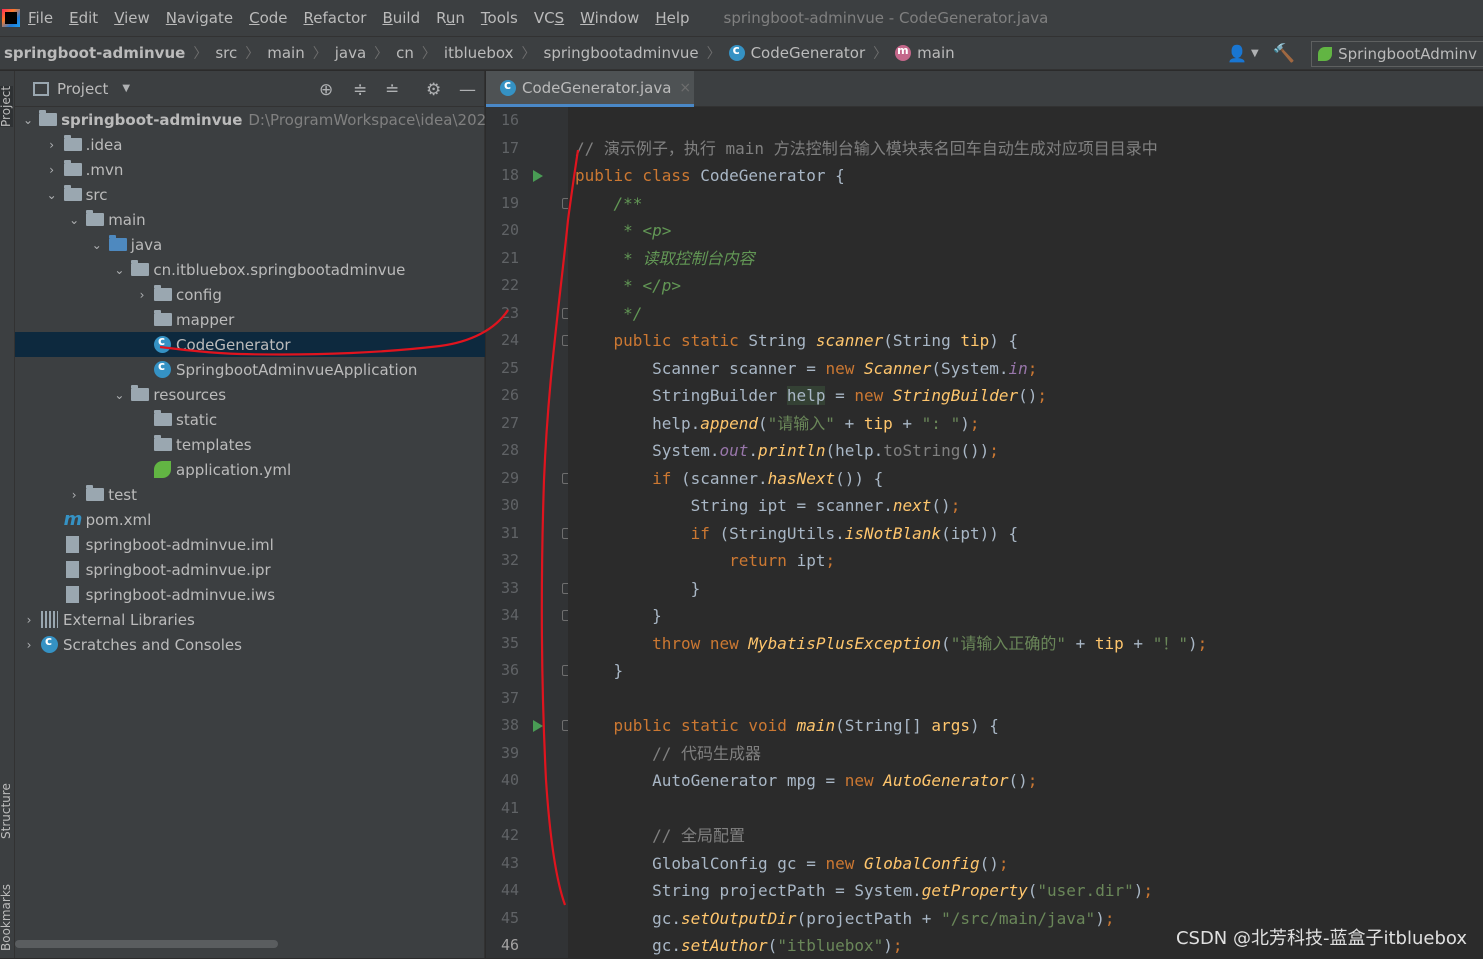 Image resolution: width=1483 pixels, height=959 pixels. What do you see at coordinates (199, 18) in the screenshot?
I see `menu-navigate: Navigate` at bounding box center [199, 18].